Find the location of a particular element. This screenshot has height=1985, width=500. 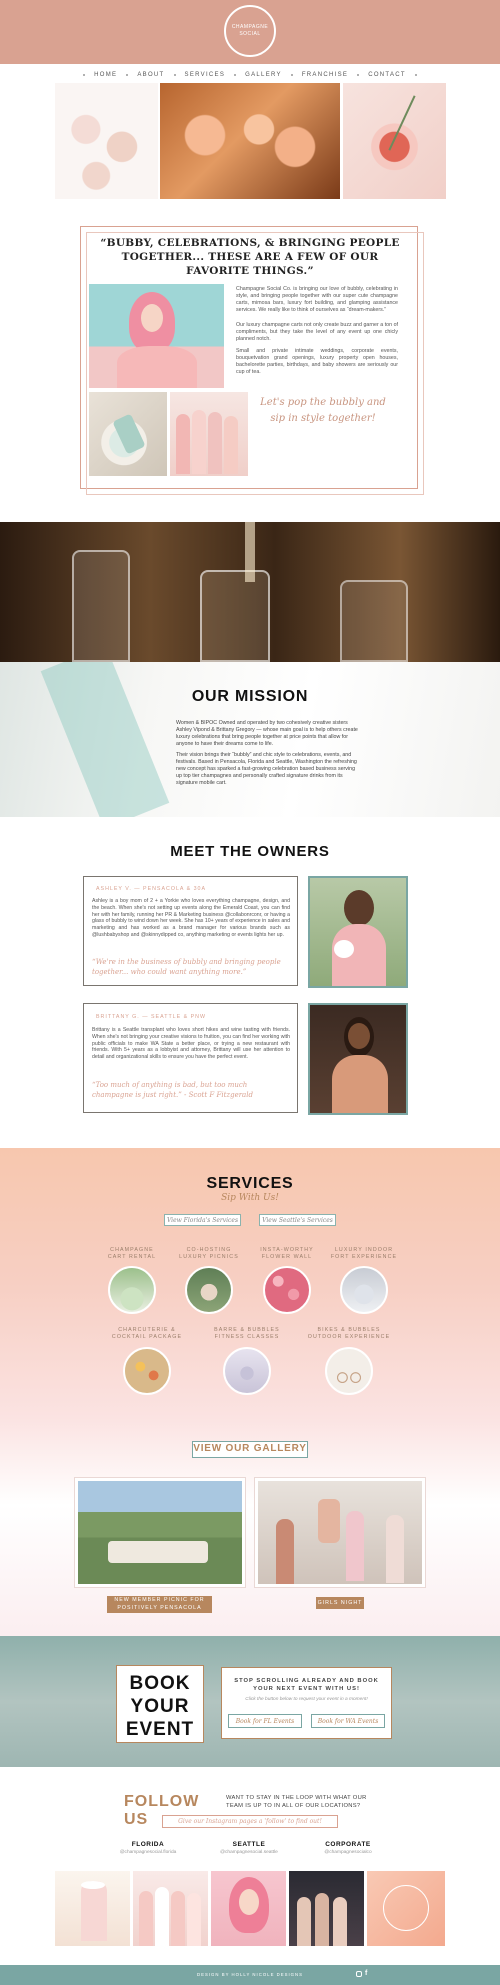

nav-contact: CONTACT is located at coordinates (387, 75).